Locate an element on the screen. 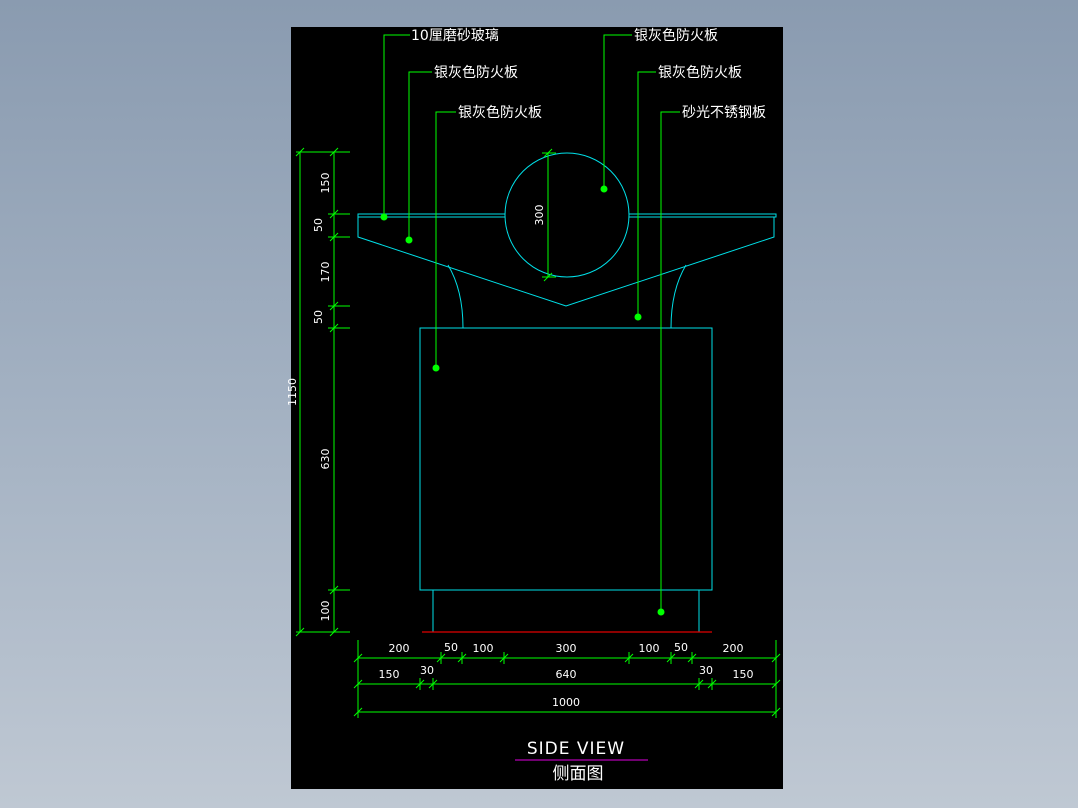  hdim-200-right: 200 is located at coordinates (733, 648).